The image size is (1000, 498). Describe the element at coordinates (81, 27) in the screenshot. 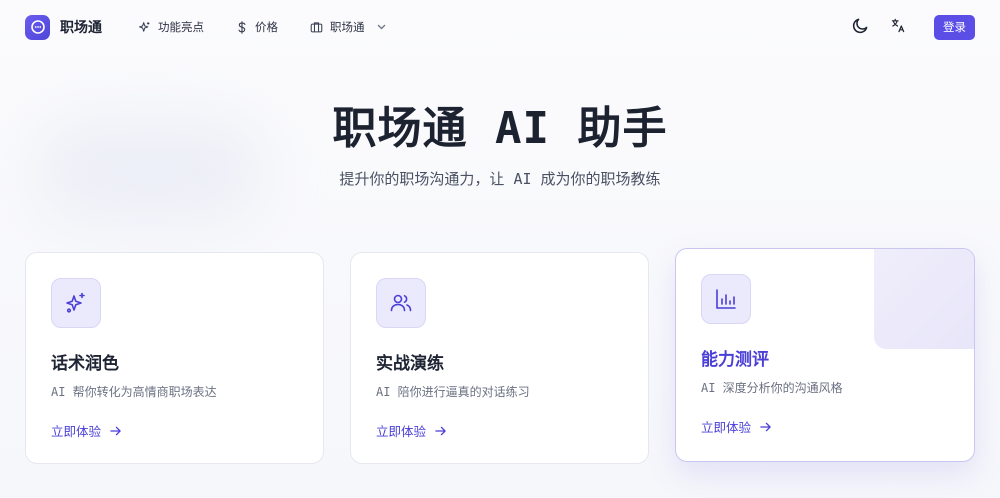

I see `brand-name: 职场通` at that location.